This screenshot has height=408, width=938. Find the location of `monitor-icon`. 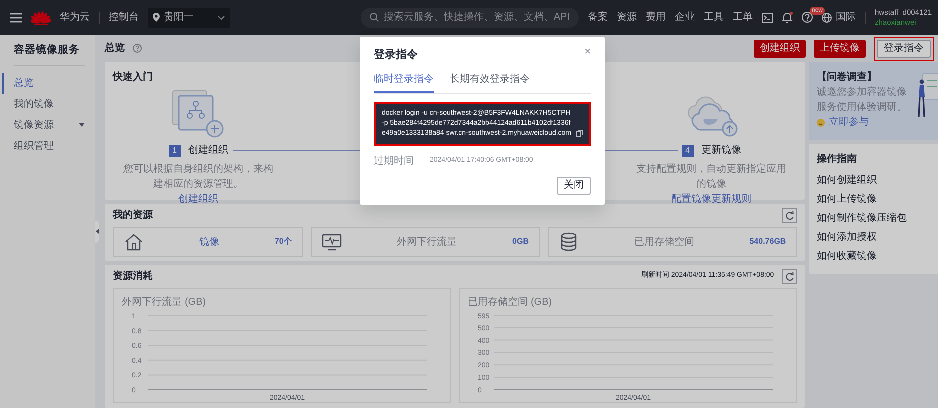

monitor-icon is located at coordinates (332, 242).